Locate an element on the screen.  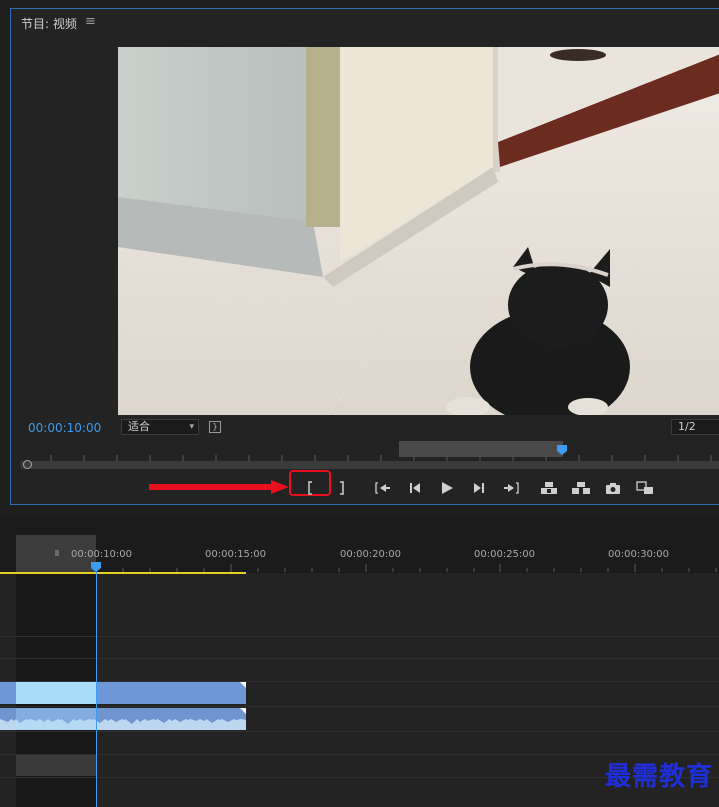
settings-icon: } is located at coordinates (215, 427).